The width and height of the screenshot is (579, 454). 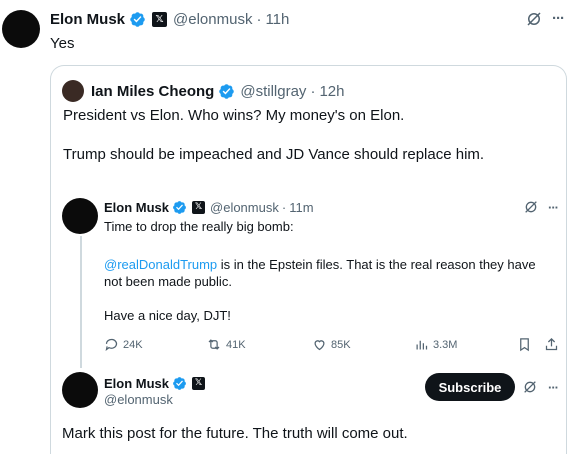 What do you see at coordinates (209, 207) in the screenshot?
I see `reply-post-header: Elon Musk 𝕏 @elonmusk · 11m` at bounding box center [209, 207].